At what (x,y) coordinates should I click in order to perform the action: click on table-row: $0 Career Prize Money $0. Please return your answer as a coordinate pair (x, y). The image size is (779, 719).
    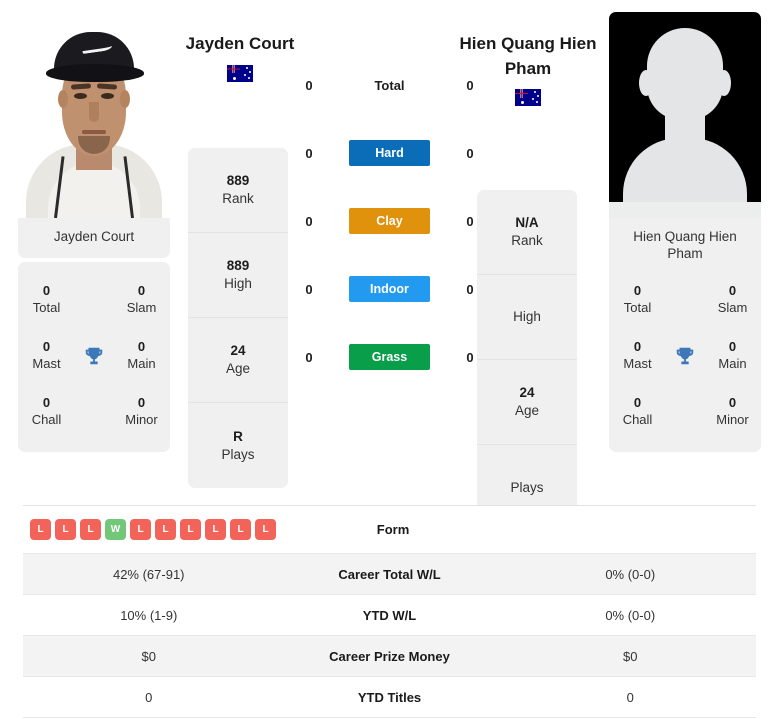
    Looking at the image, I should click on (389, 656).